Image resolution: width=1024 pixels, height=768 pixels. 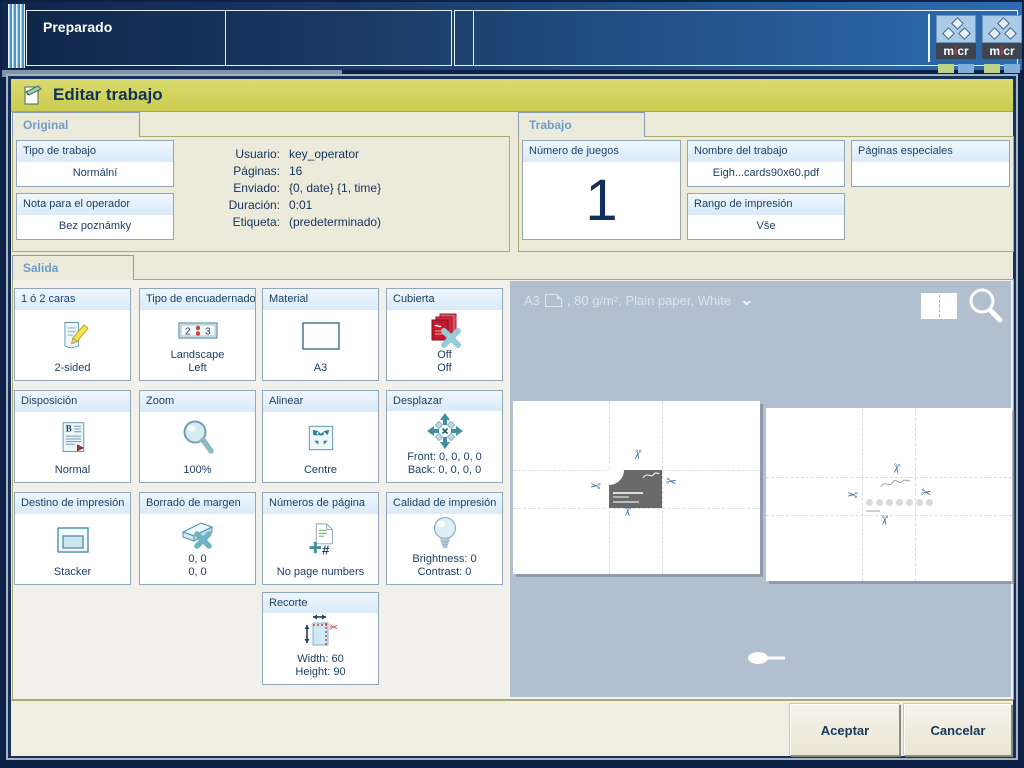 What do you see at coordinates (72, 334) in the screenshot?
I see `sides-tile: 1 ó 2 caras 2-sided` at bounding box center [72, 334].